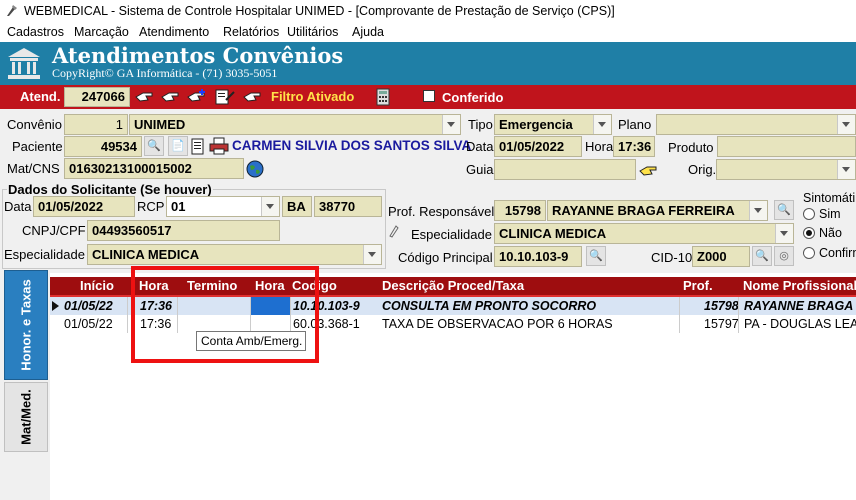 The image size is (856, 500). Describe the element at coordinates (88, 306) in the screenshot. I see `cell-inicio: 01/05/22` at that location.